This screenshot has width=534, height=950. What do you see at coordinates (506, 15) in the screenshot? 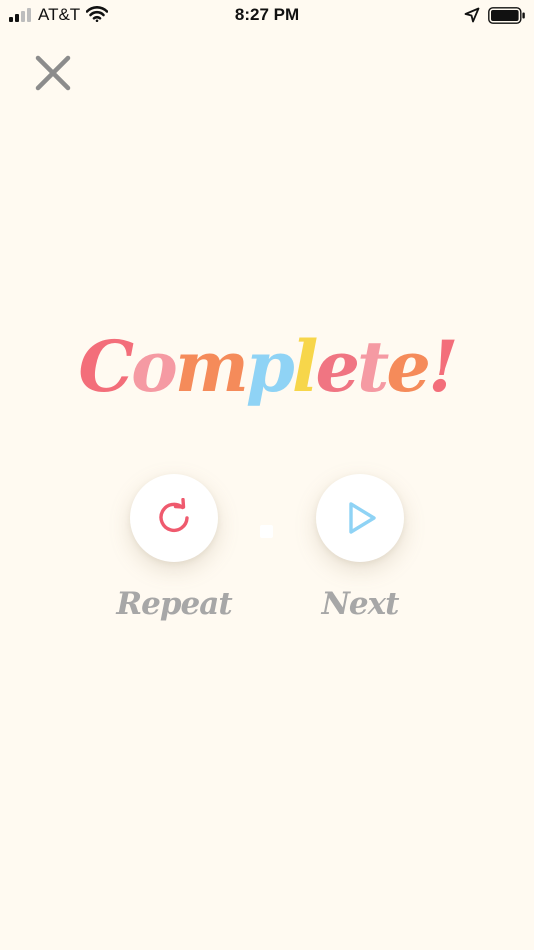
I see `battery-icon` at bounding box center [506, 15].